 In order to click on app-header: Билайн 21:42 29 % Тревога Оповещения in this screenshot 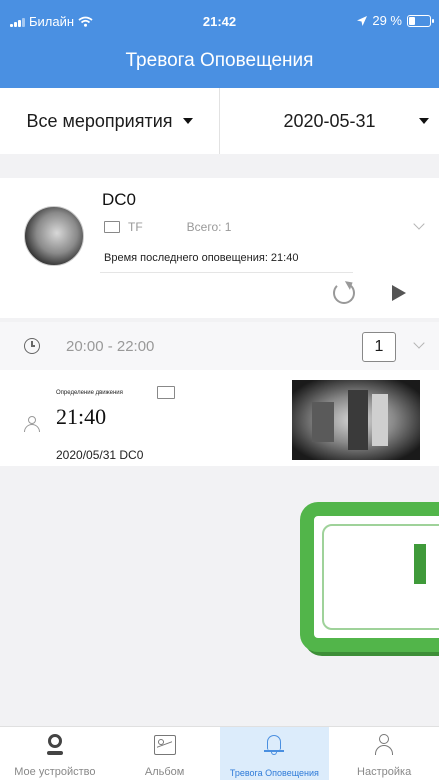, I will do `click(219, 44)`.